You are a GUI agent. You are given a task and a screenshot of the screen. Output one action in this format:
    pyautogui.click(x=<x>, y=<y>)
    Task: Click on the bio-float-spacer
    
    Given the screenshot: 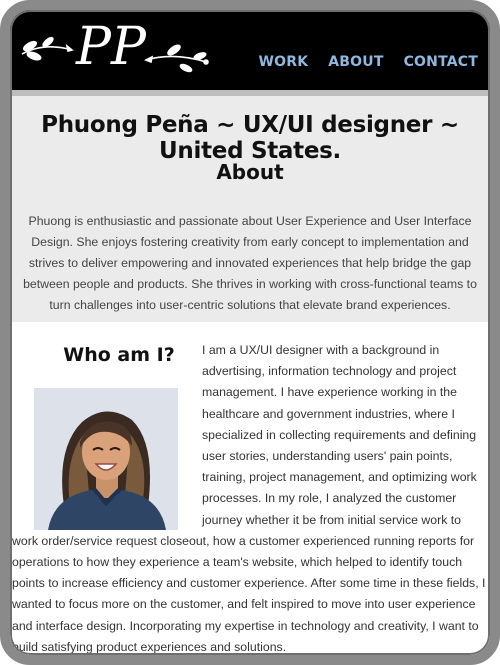 What is the action you would take?
    pyautogui.click(x=107, y=434)
    